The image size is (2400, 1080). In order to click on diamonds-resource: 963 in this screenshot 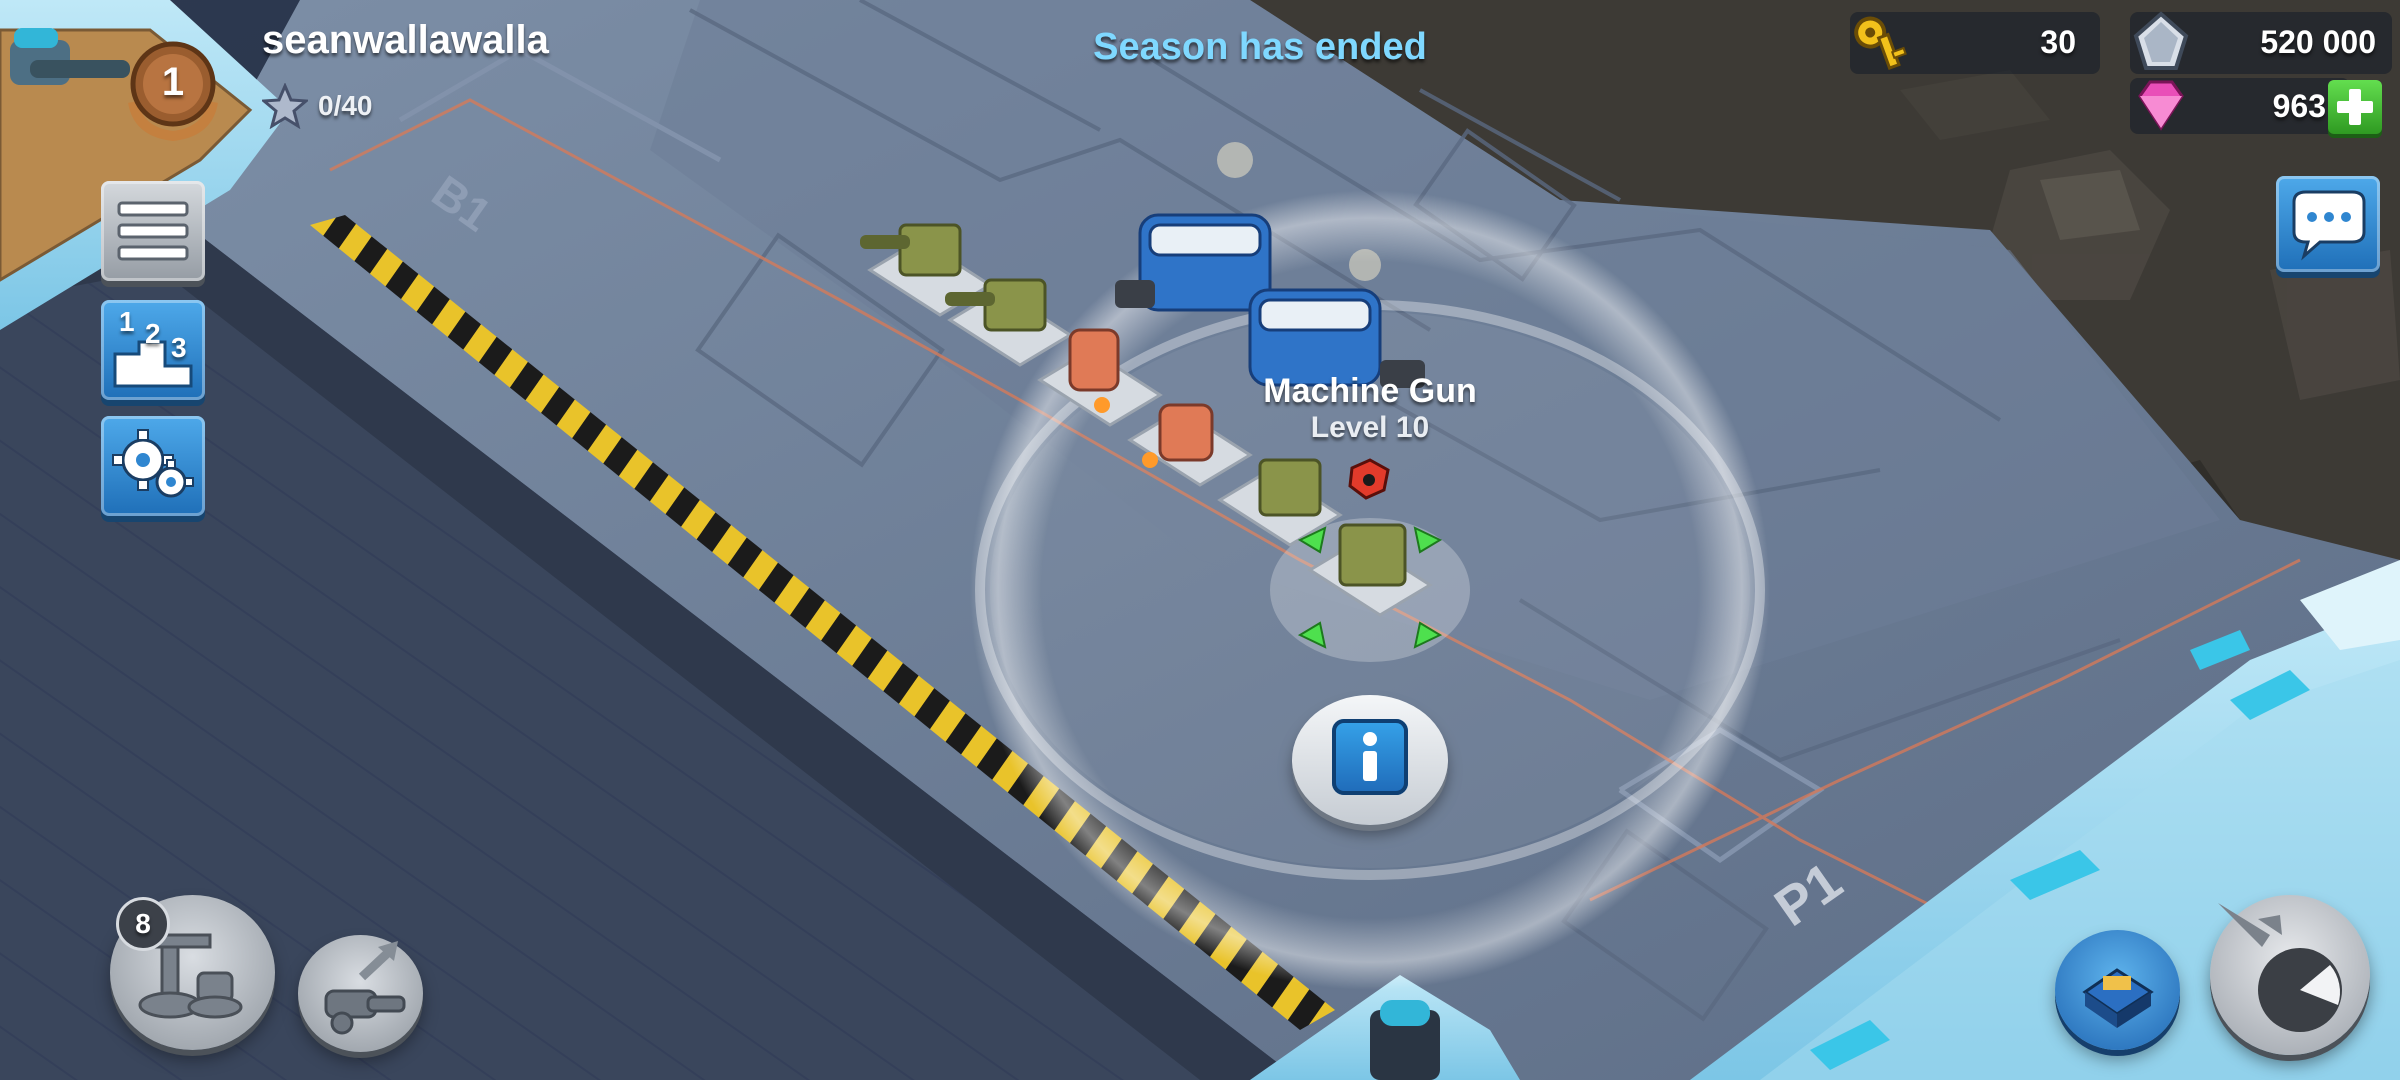, I will do `click(2240, 106)`.